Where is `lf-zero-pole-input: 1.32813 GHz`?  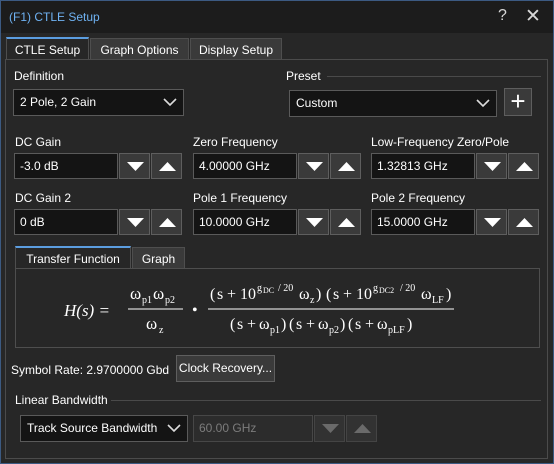 lf-zero-pole-input: 1.32813 GHz is located at coordinates (423, 166).